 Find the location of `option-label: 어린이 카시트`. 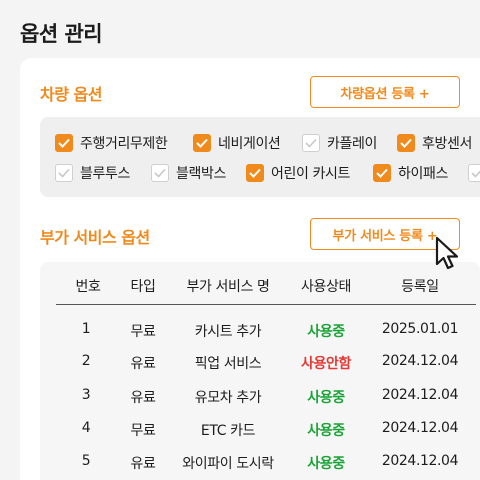

option-label: 어린이 카시트 is located at coordinates (310, 174).